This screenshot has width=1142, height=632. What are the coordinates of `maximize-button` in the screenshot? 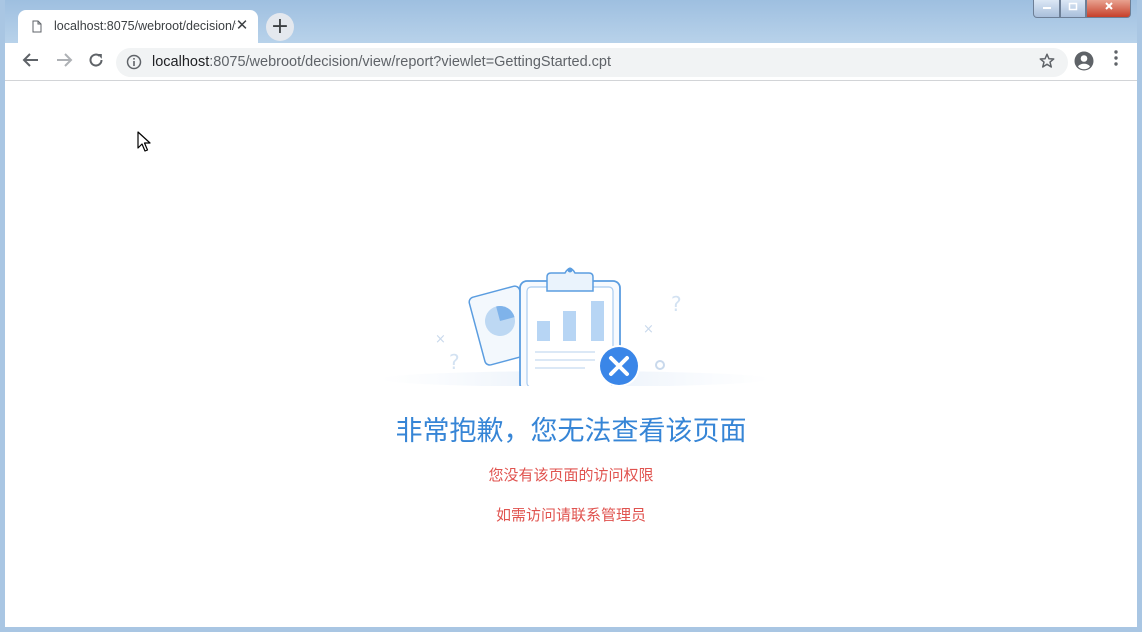 It's located at (1073, 9).